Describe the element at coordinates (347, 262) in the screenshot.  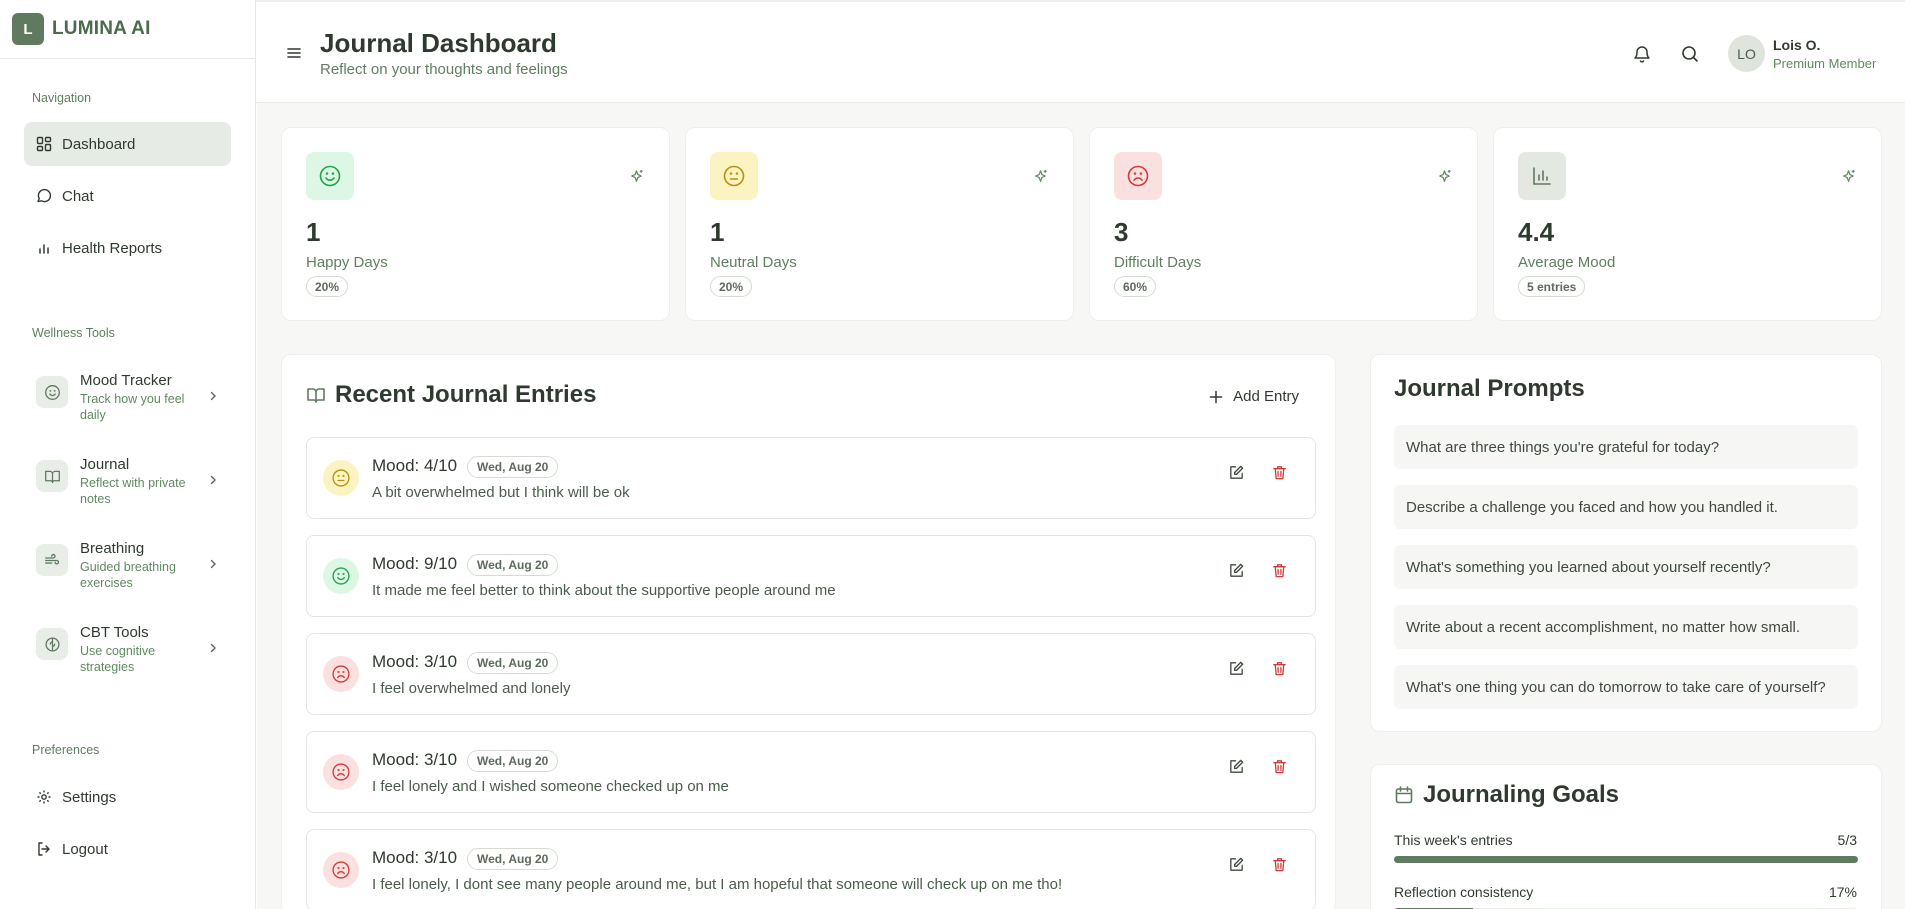
I see `stat-label: Happy Days` at that location.